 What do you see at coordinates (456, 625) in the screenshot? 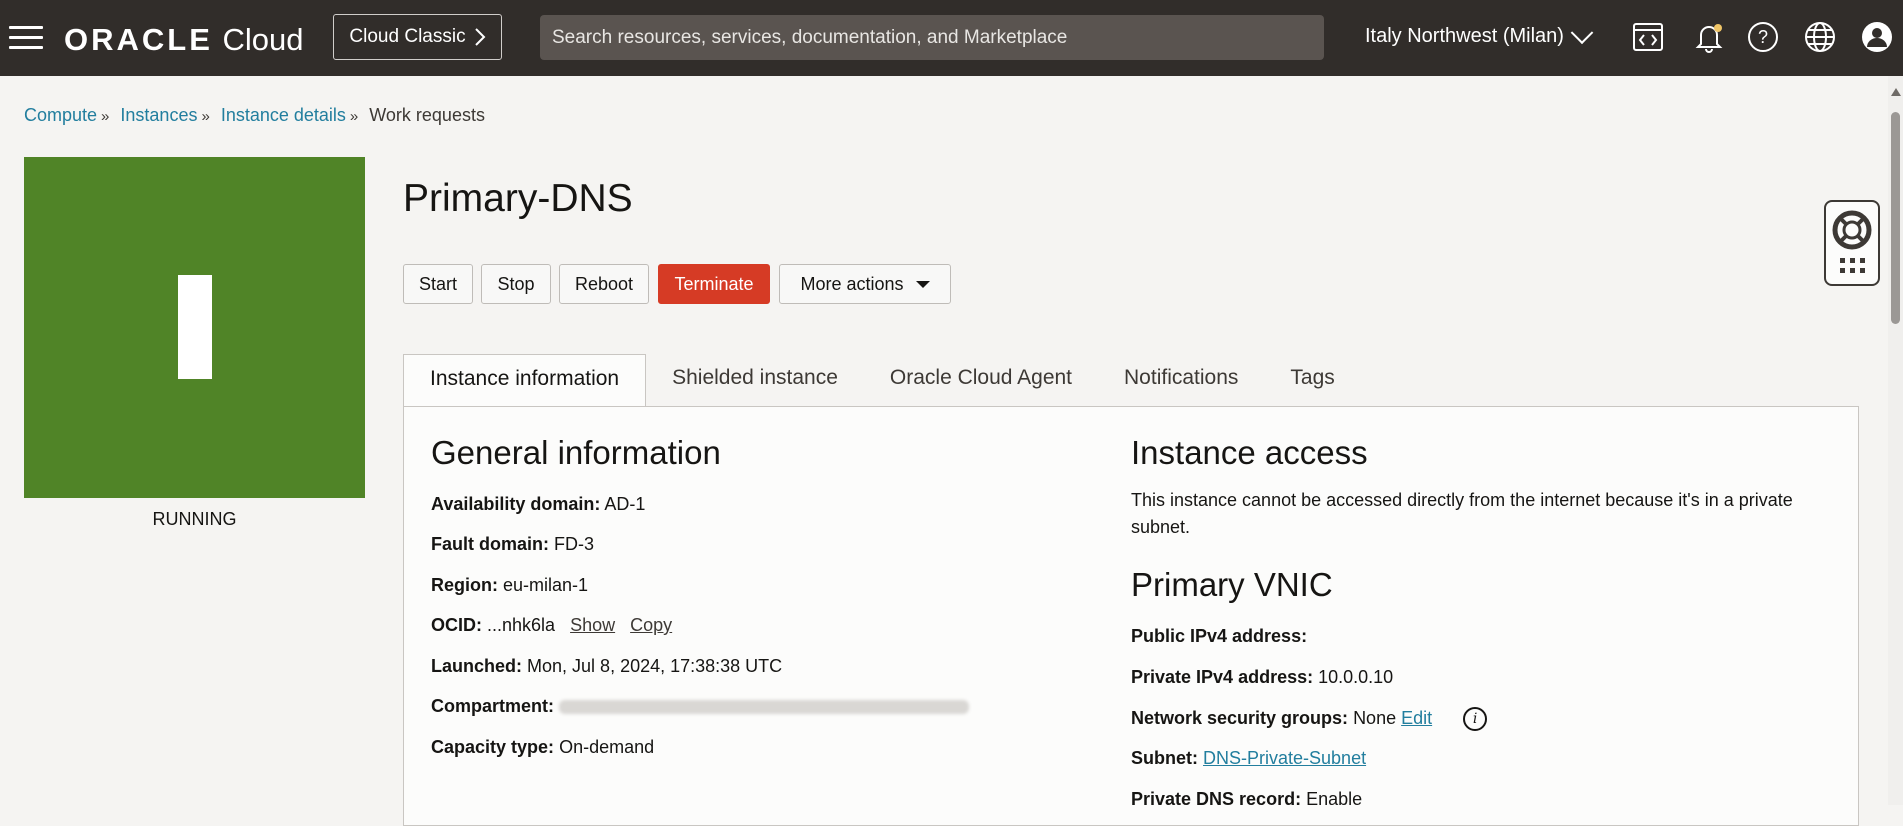
I see `ocid-label: OCID:` at bounding box center [456, 625].